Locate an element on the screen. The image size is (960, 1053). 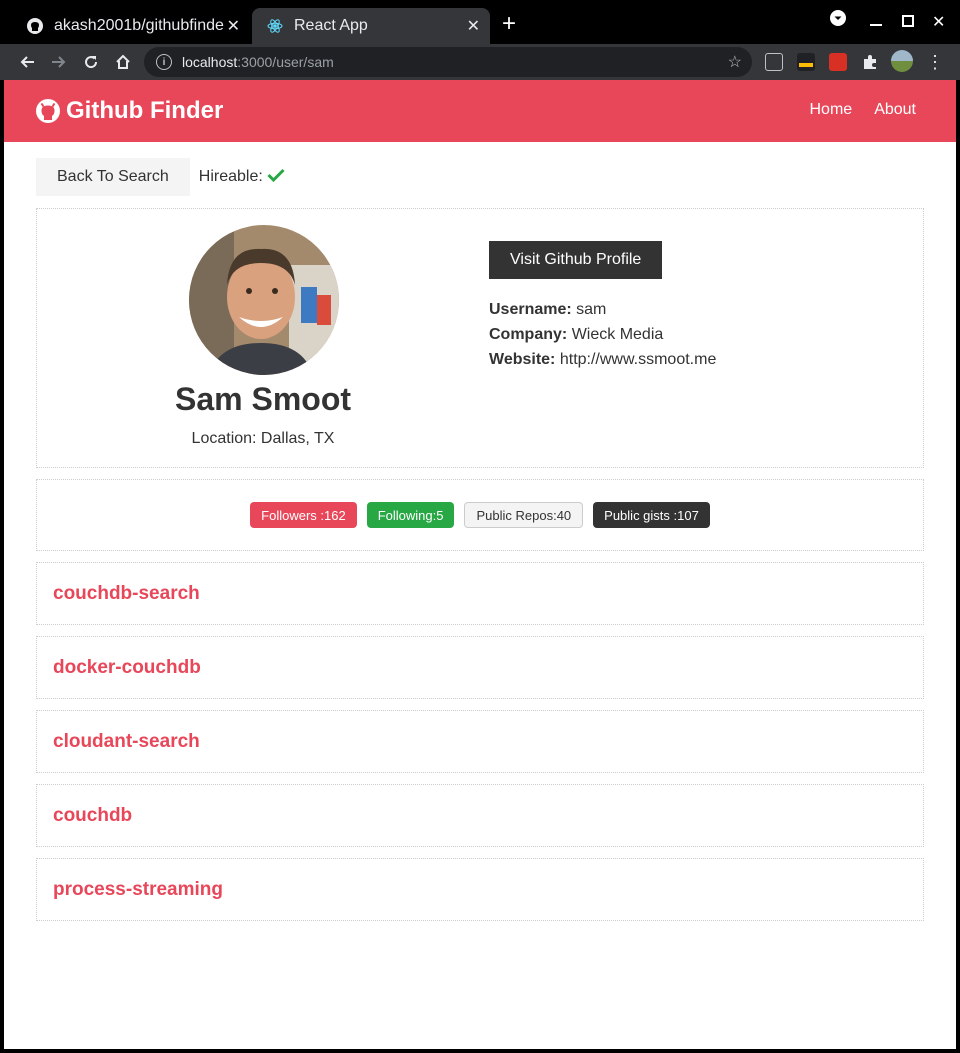
browser-toolbar: i localhost:3000/user/sam ☆ ⋮ is located at coordinates (480, 62).